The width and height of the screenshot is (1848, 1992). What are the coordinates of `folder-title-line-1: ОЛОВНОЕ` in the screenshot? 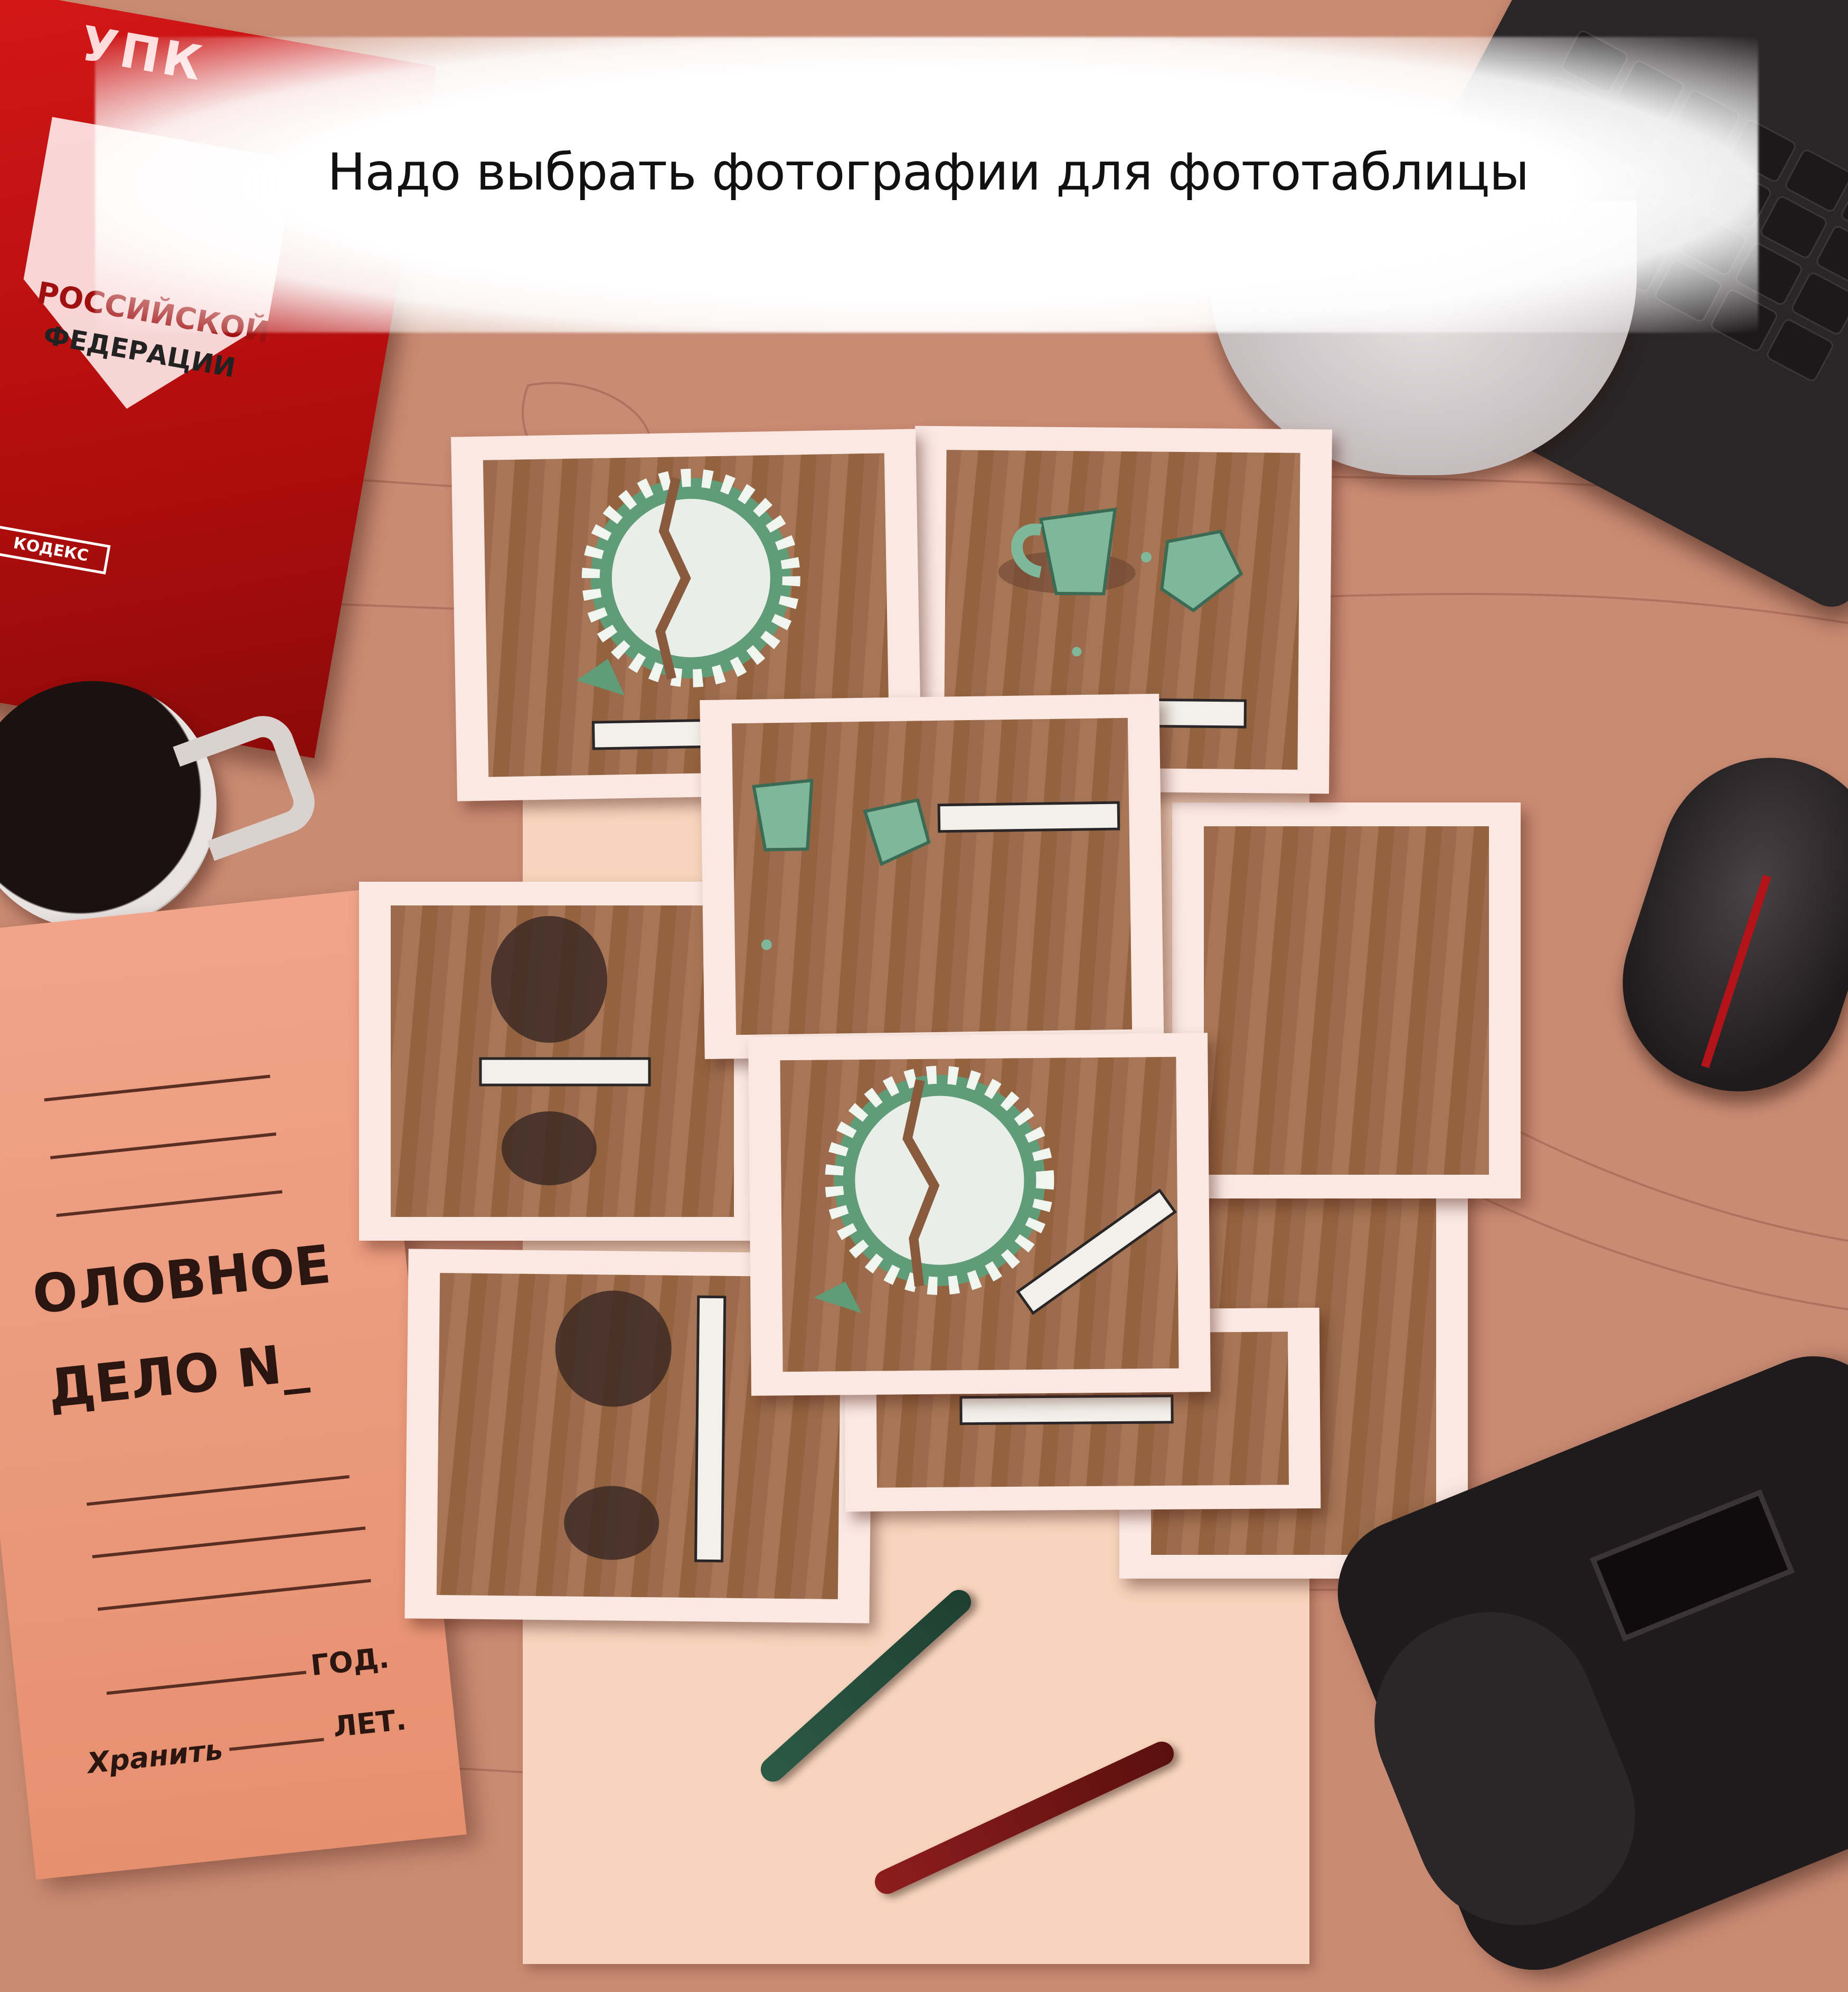 It's located at (182, 1279).